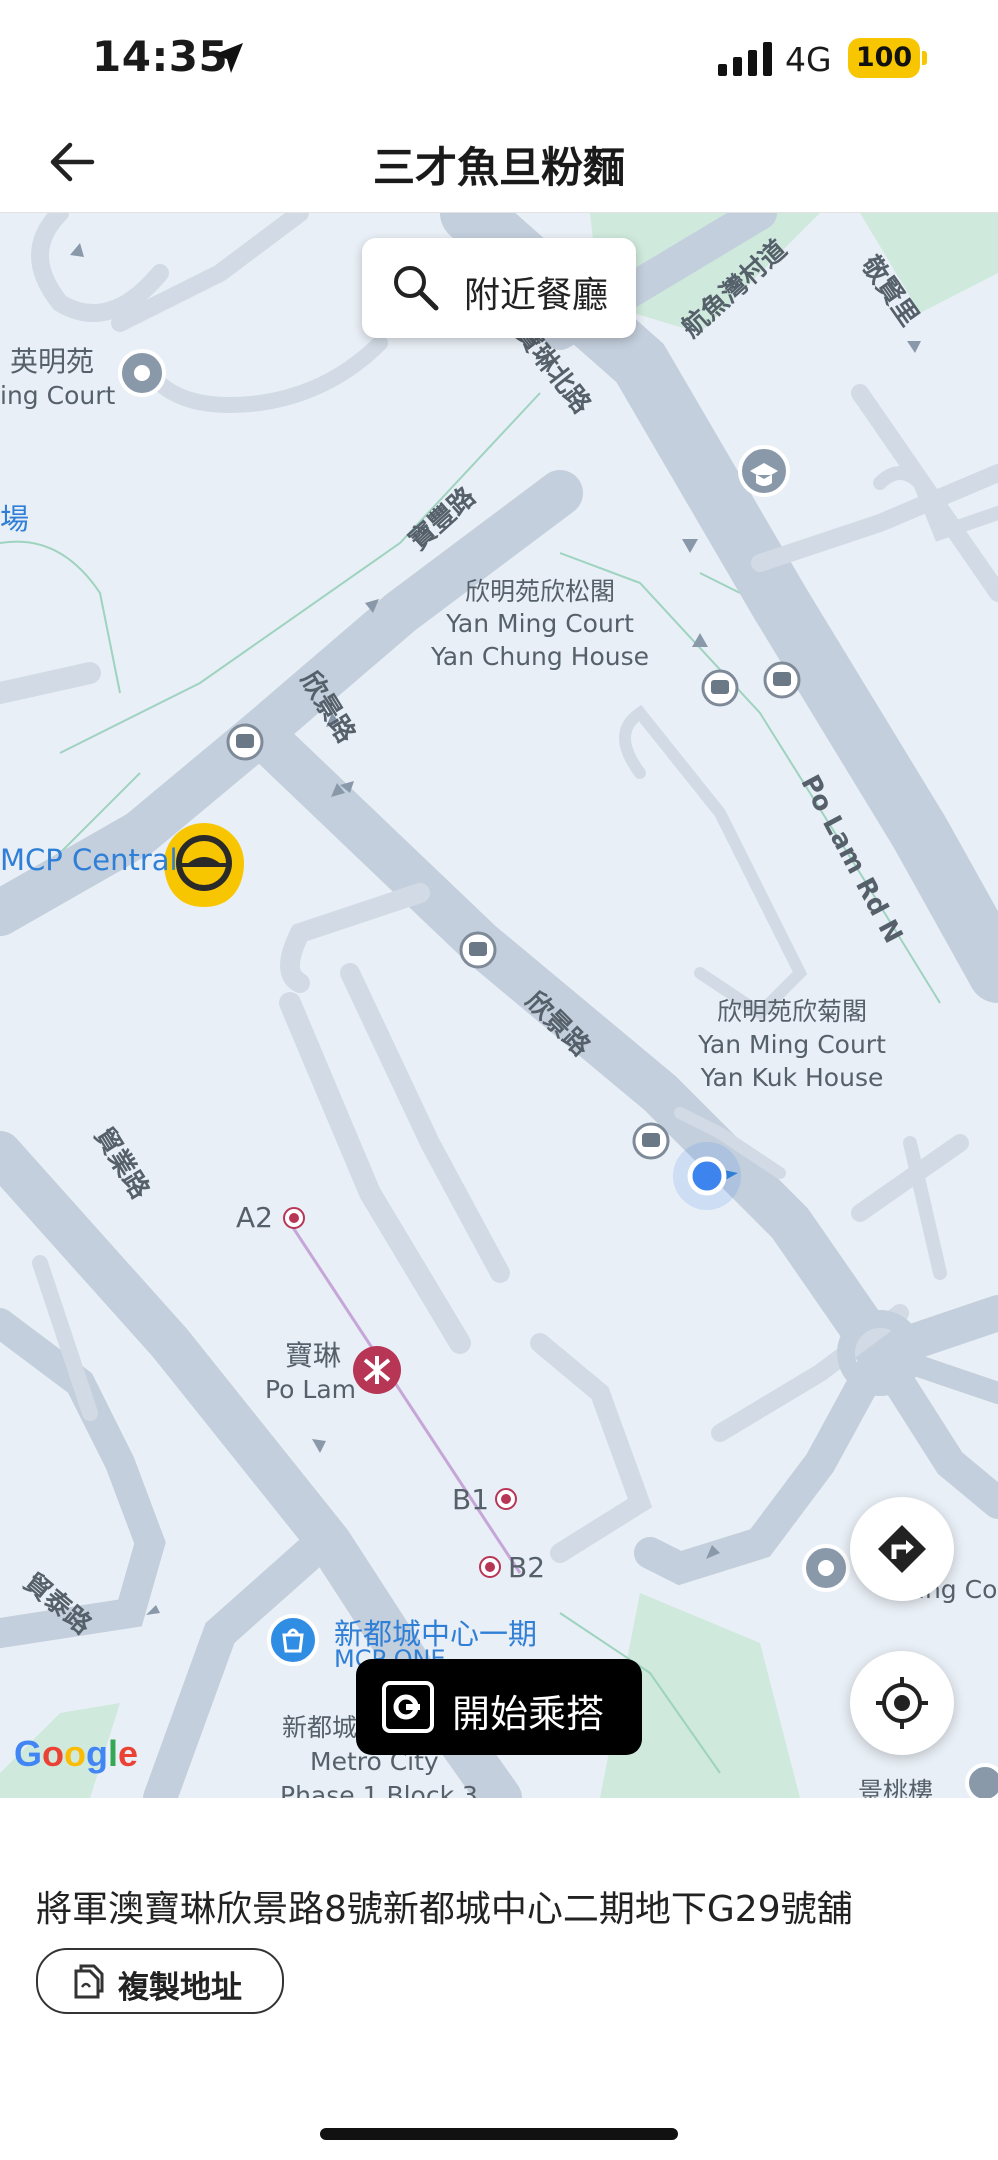 The width and height of the screenshot is (998, 2160). I want to click on status-time: 14:35, so click(160, 56).